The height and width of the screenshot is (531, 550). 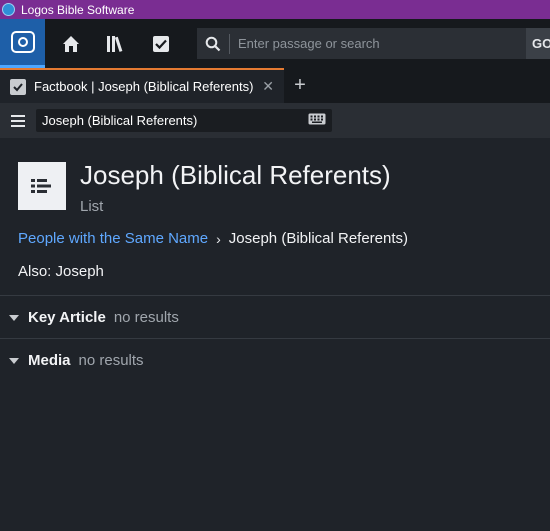 What do you see at coordinates (161, 44) in the screenshot?
I see `checklist-icon` at bounding box center [161, 44].